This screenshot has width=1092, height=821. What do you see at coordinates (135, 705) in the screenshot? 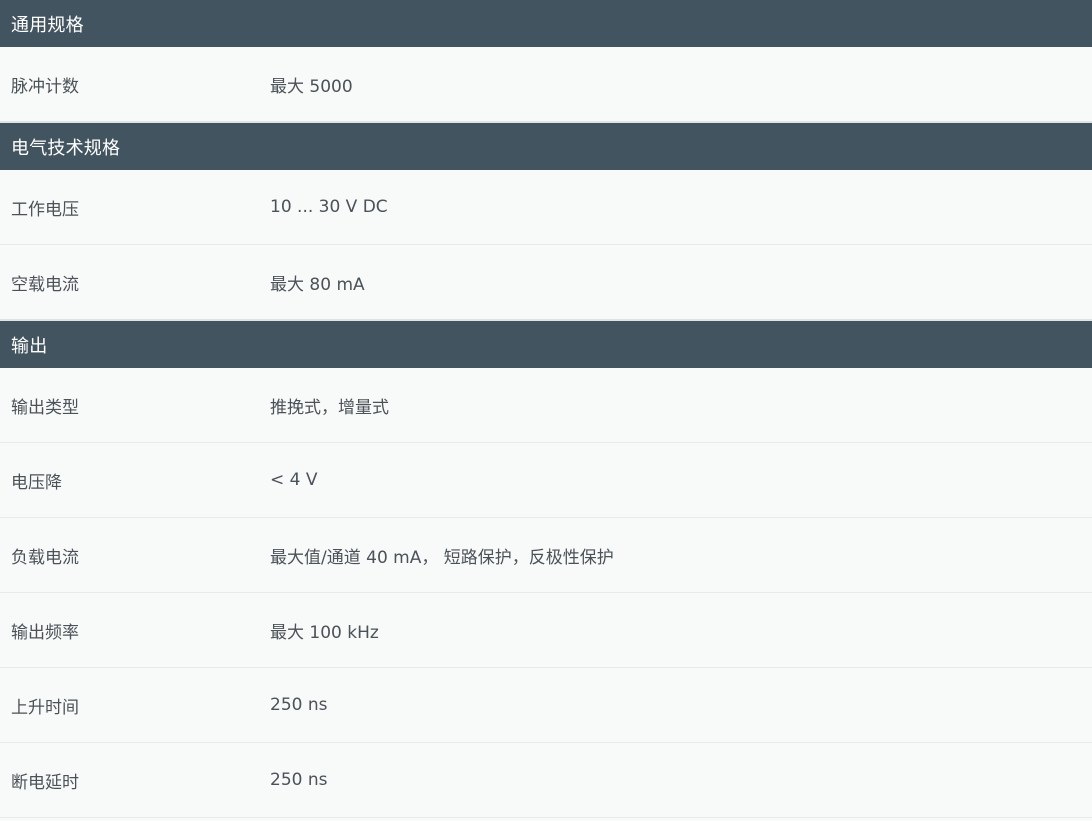
I see `spec-label: 上升时间` at bounding box center [135, 705].